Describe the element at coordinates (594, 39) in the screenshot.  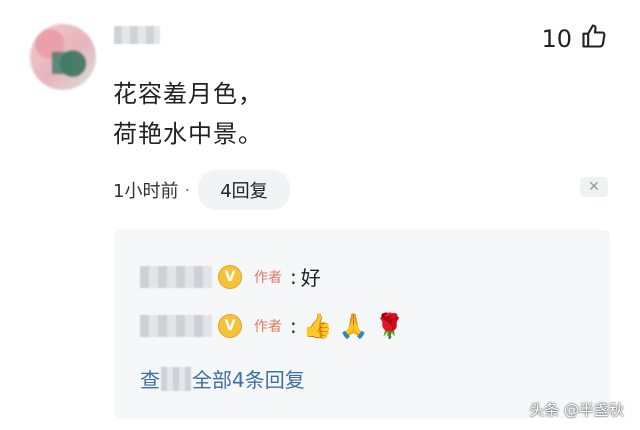
I see `thumbs-up-icon` at that location.